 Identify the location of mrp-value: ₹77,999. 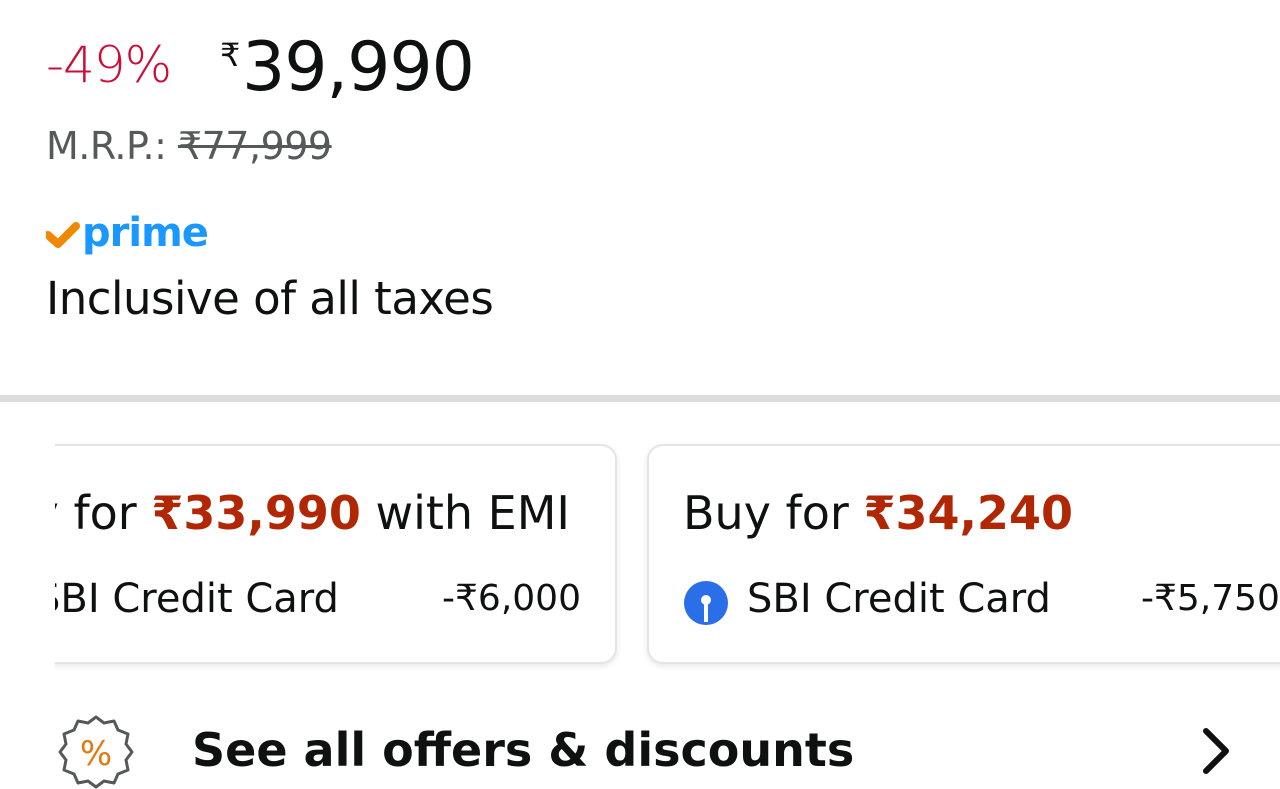
(254, 146).